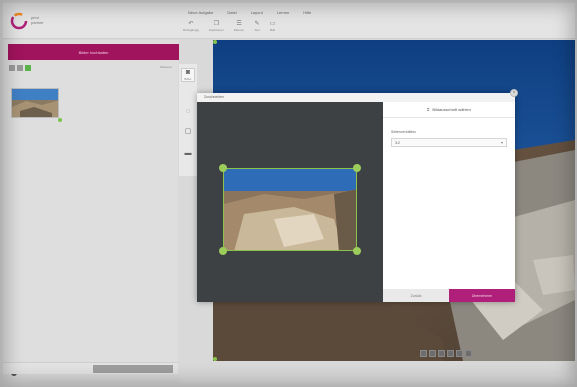 This screenshot has height=387, width=577. I want to click on cancel-button: Zurück, so click(416, 295).